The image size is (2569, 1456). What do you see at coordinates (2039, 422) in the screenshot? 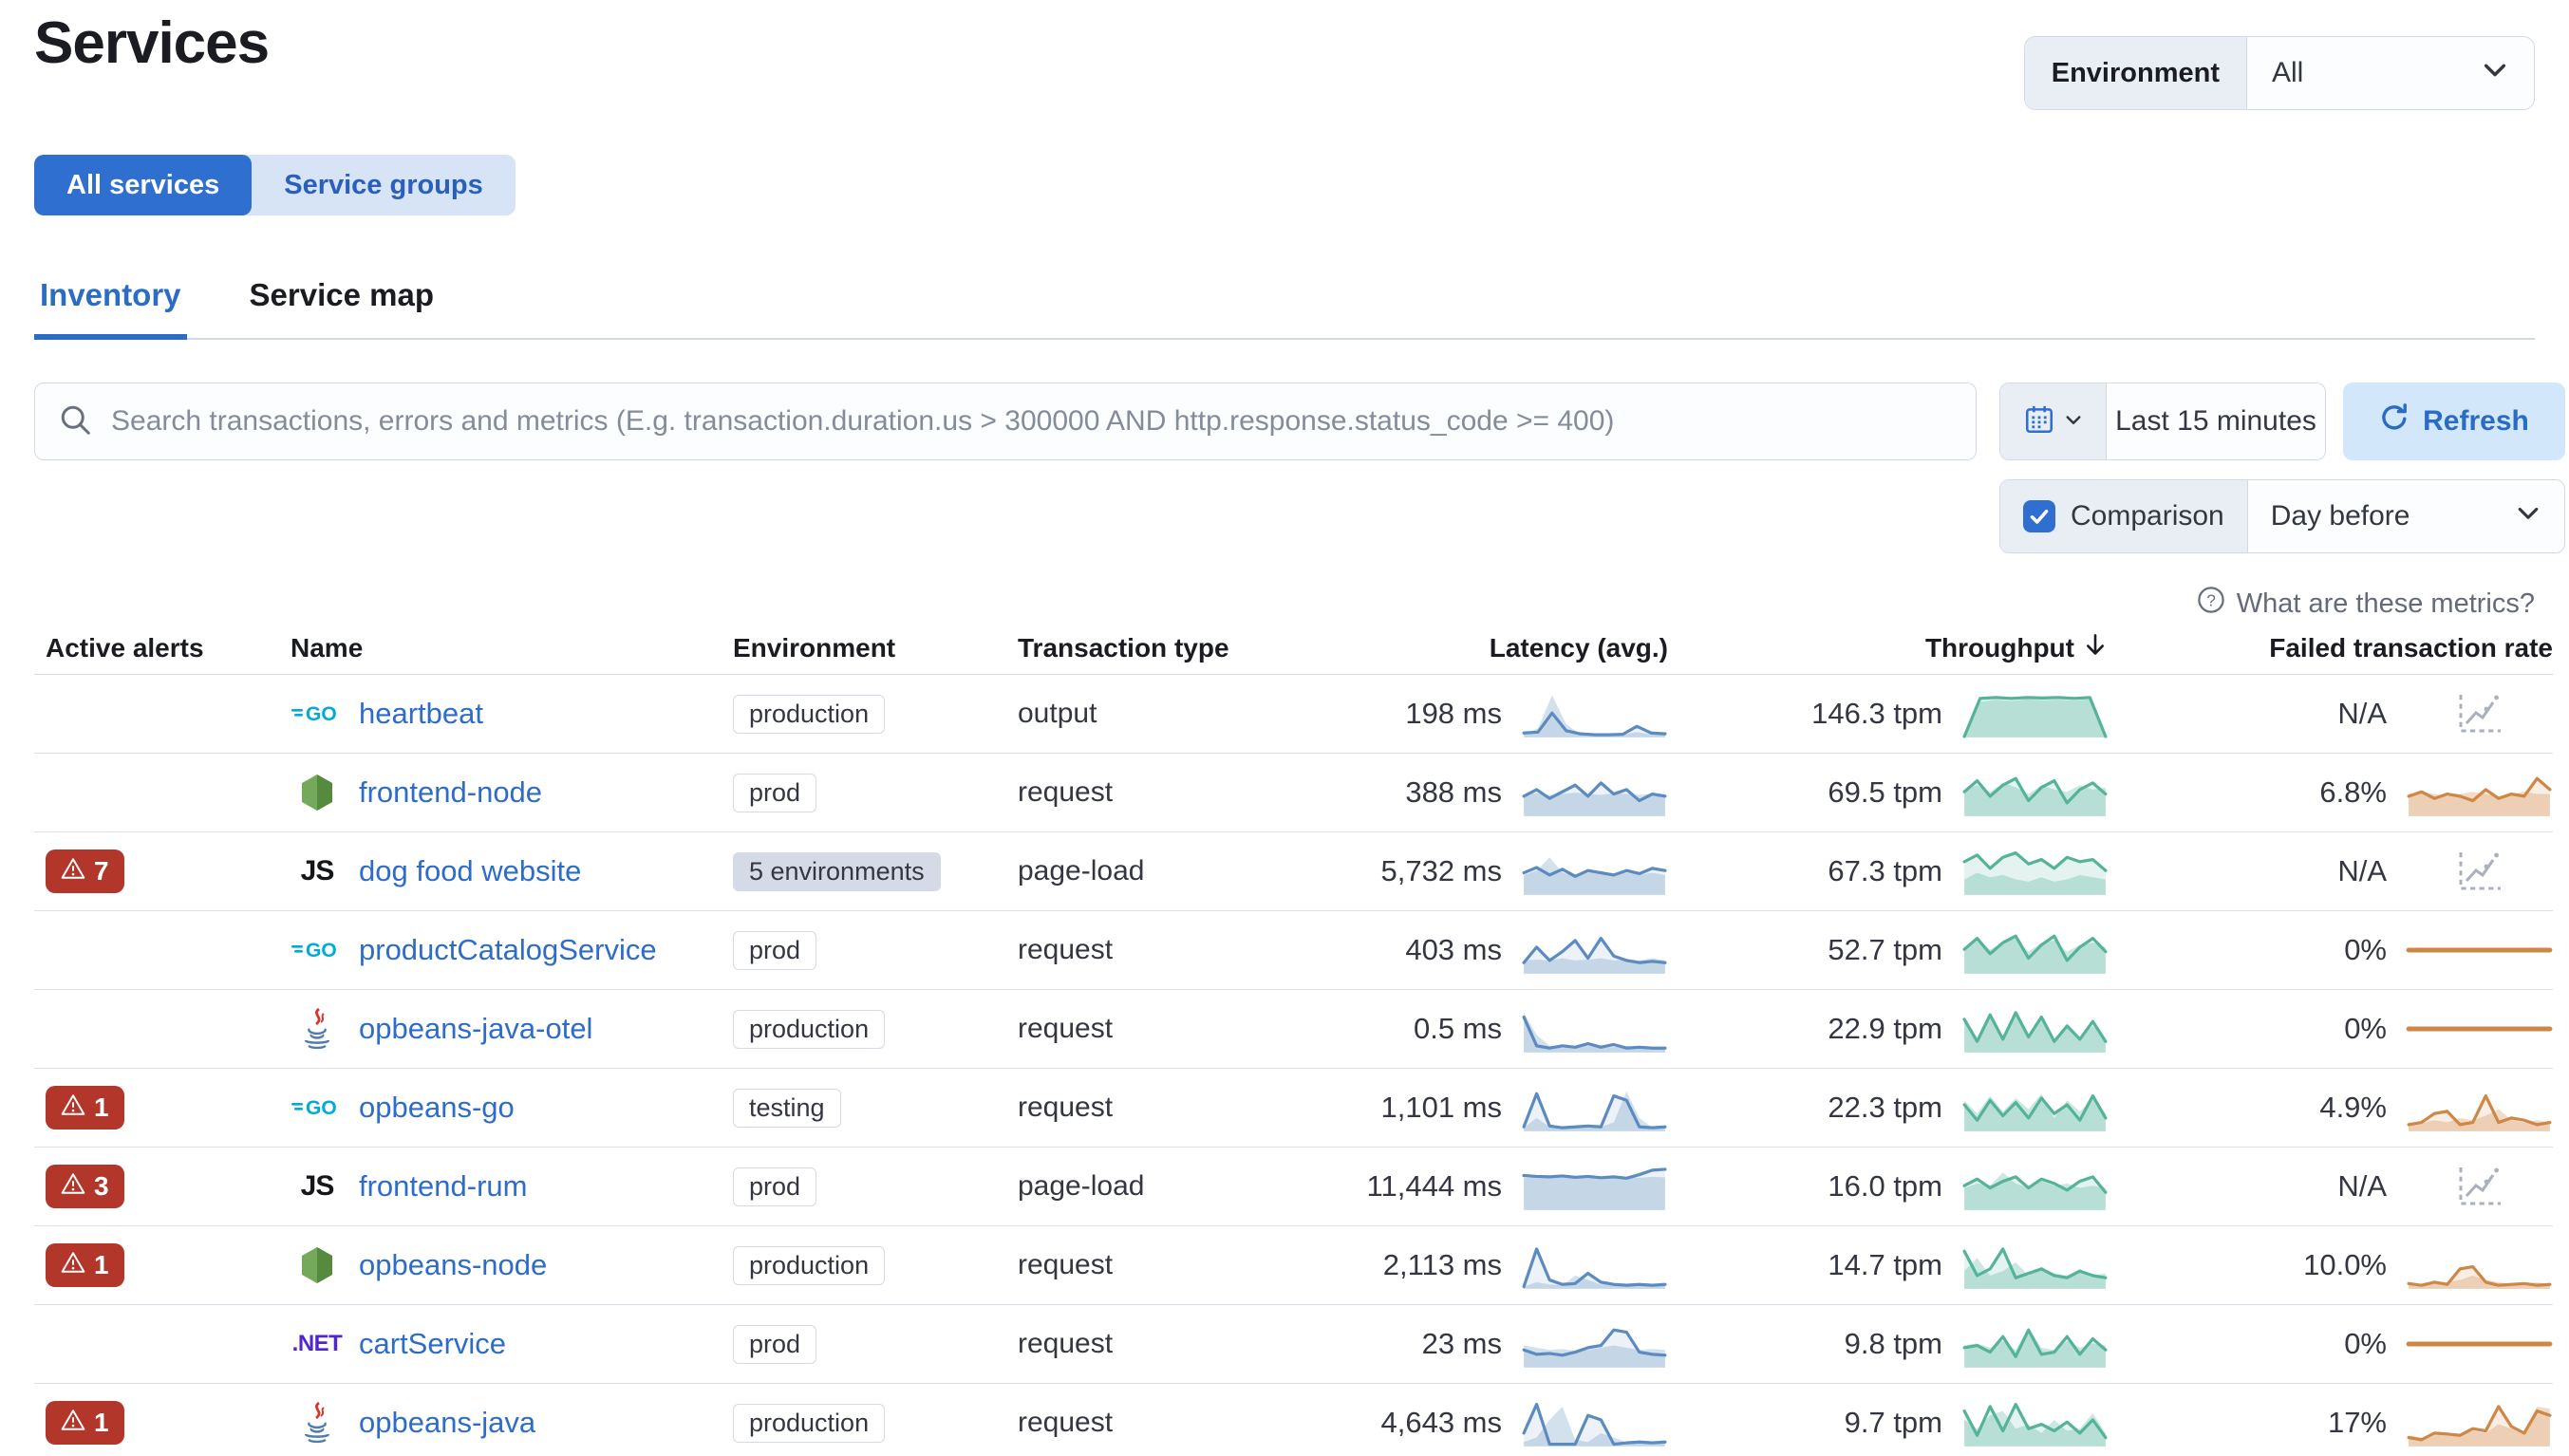
I see `calendar-icon` at bounding box center [2039, 422].